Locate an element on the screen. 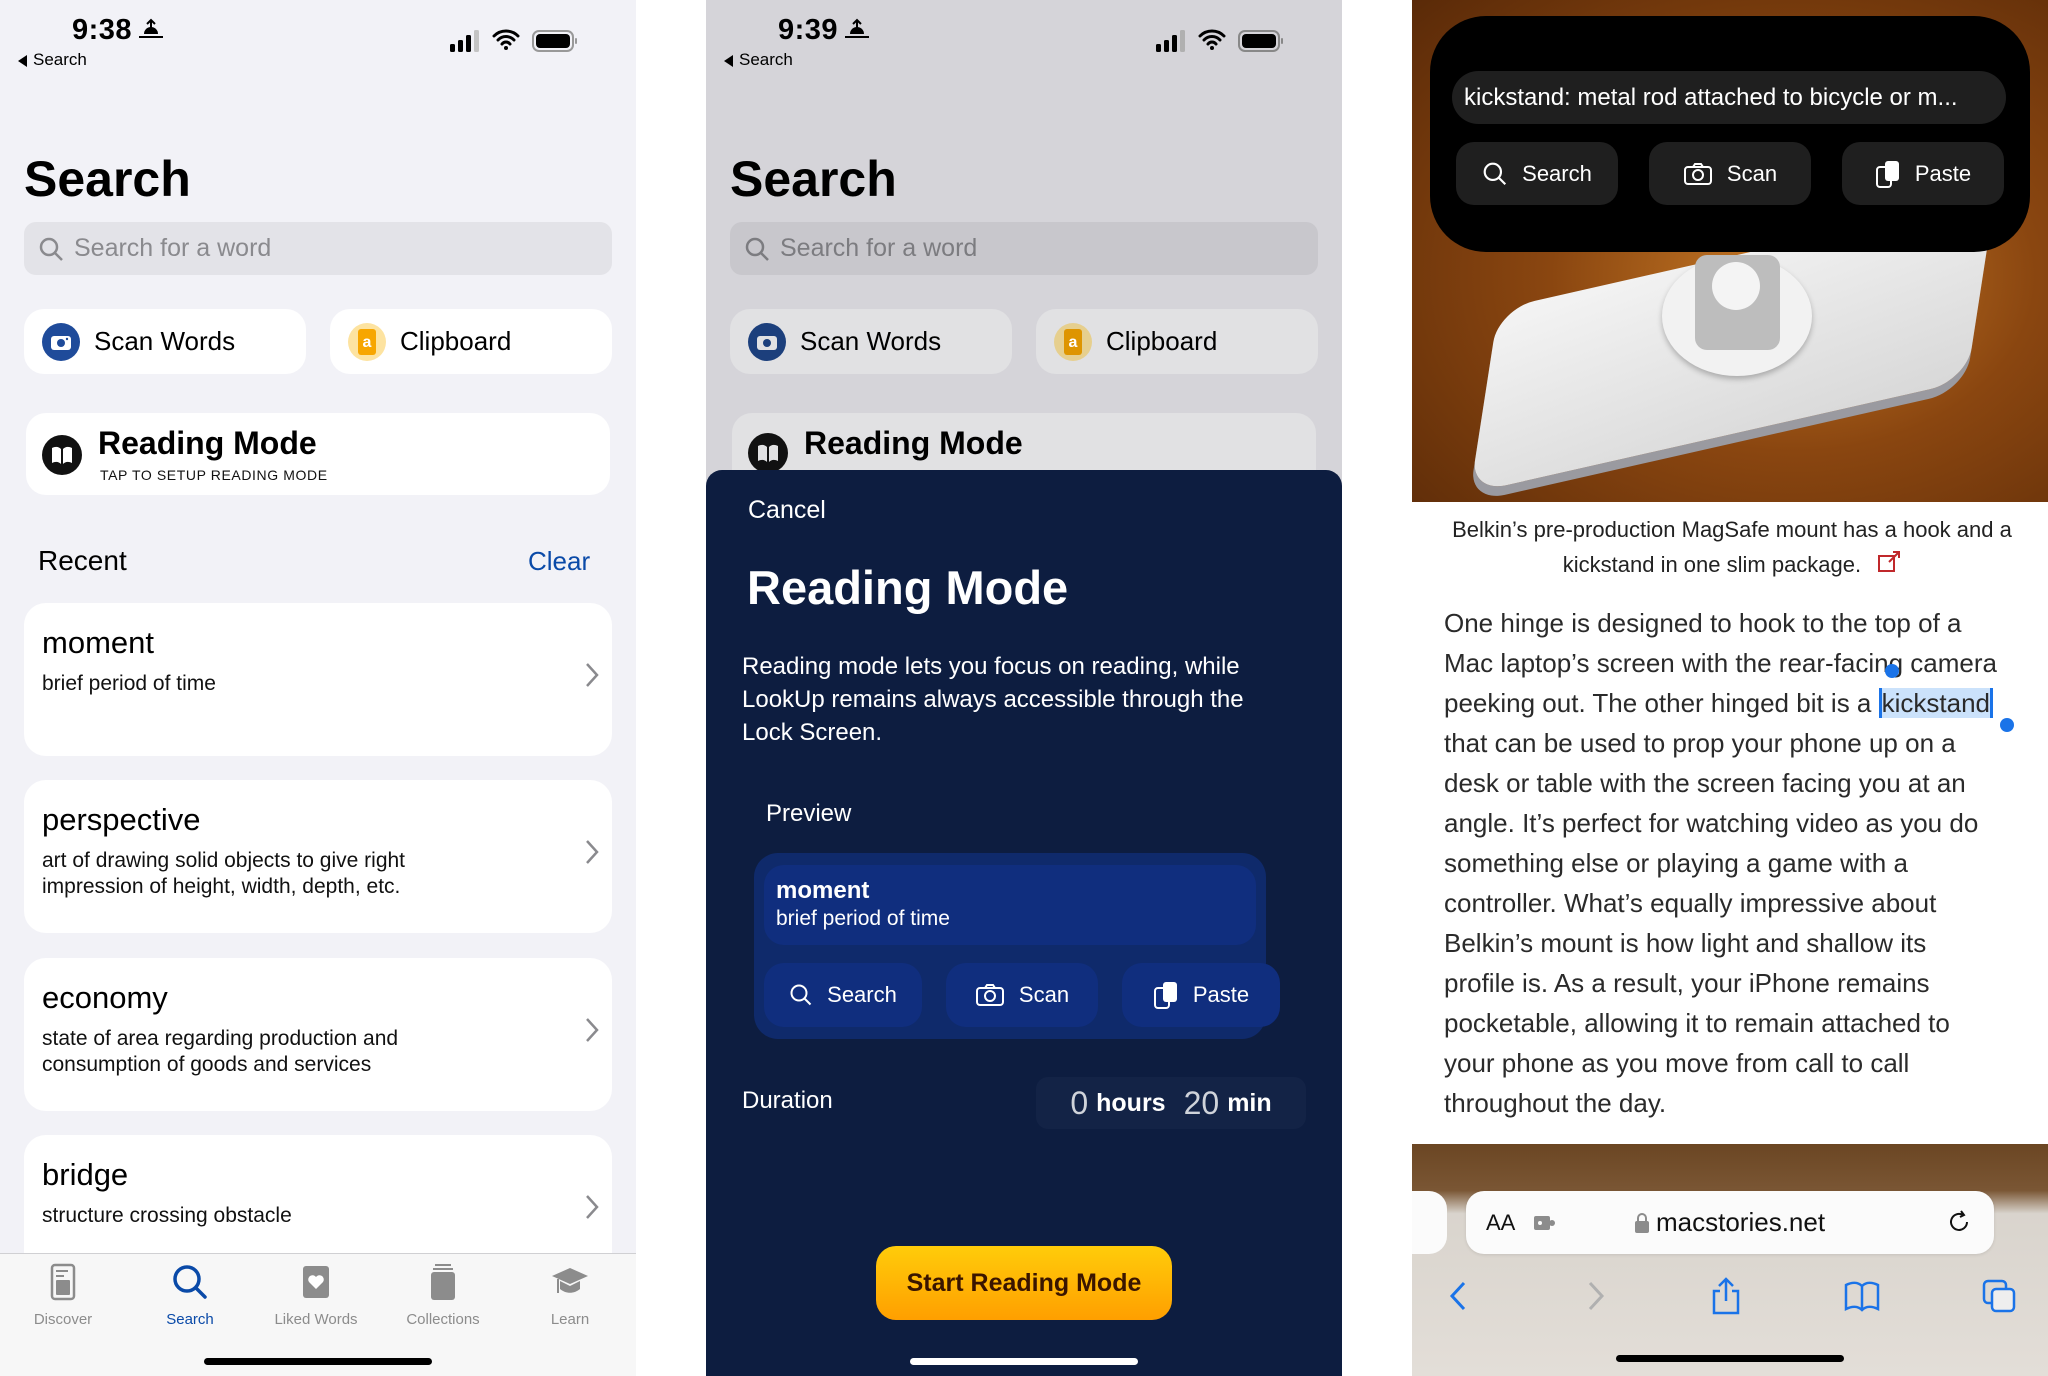 This screenshot has height=1376, width=2048. recent-word: perspective is located at coordinates (121, 819).